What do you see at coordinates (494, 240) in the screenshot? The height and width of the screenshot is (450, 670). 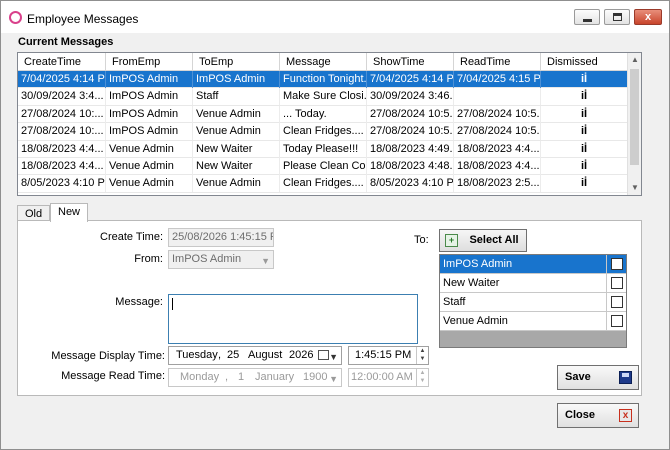 I see `select-all-label: Select All` at bounding box center [494, 240].